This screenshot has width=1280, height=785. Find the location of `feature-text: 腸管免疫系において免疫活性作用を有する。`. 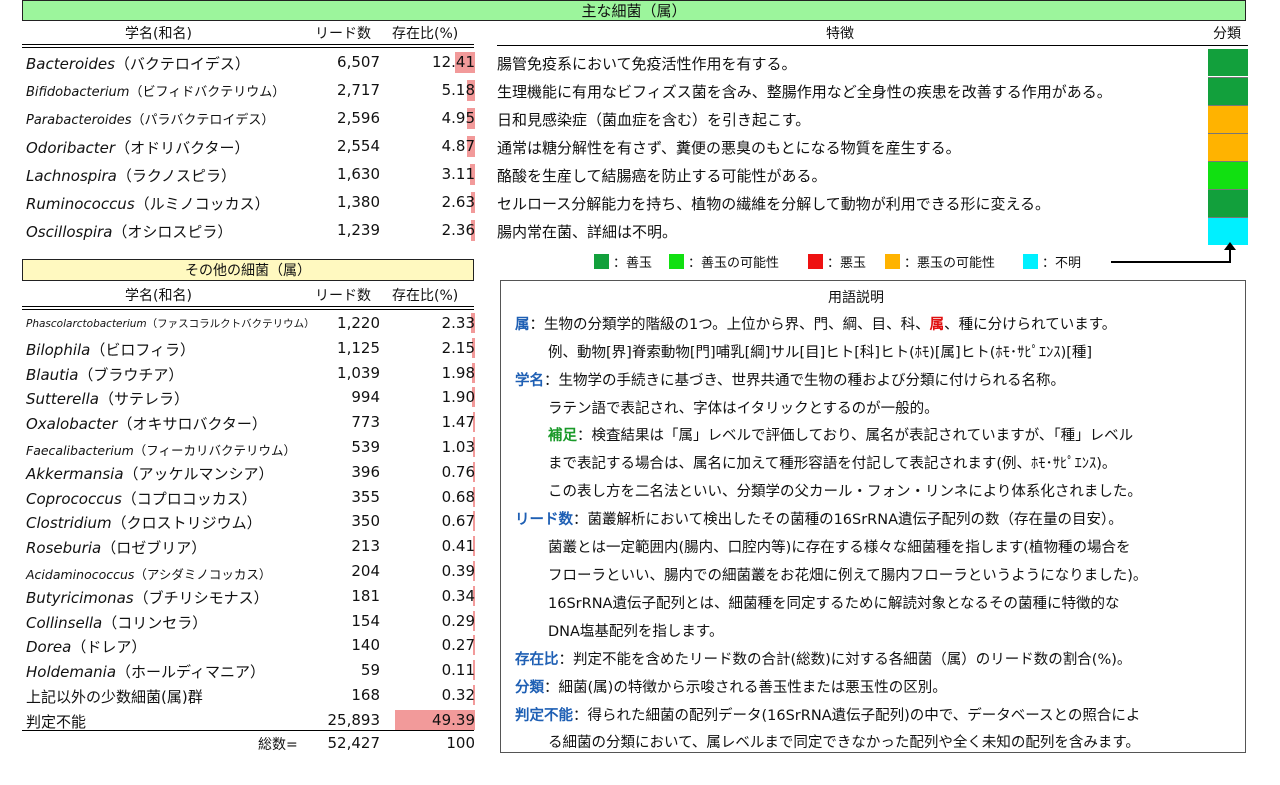

feature-text: 腸管免疫系において免疫活性作用を有する。 is located at coordinates (647, 64).